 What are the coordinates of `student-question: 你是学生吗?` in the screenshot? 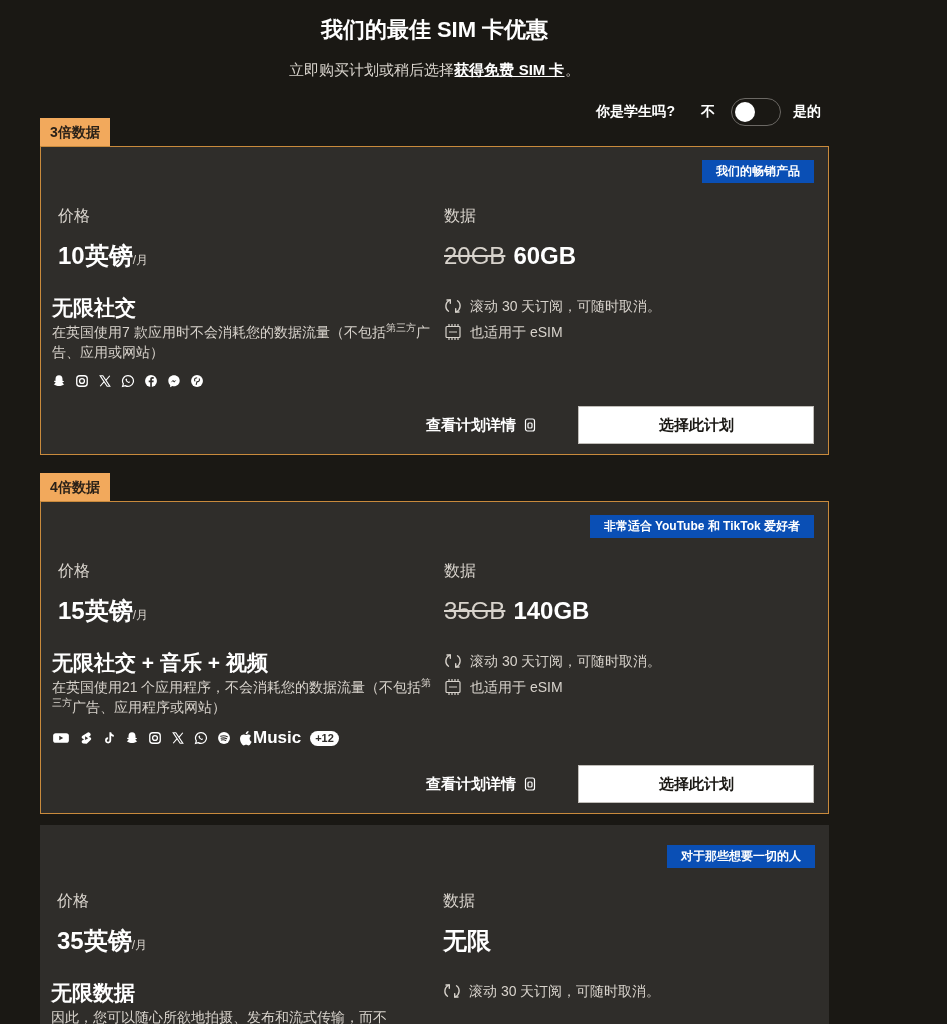 It's located at (635, 112).